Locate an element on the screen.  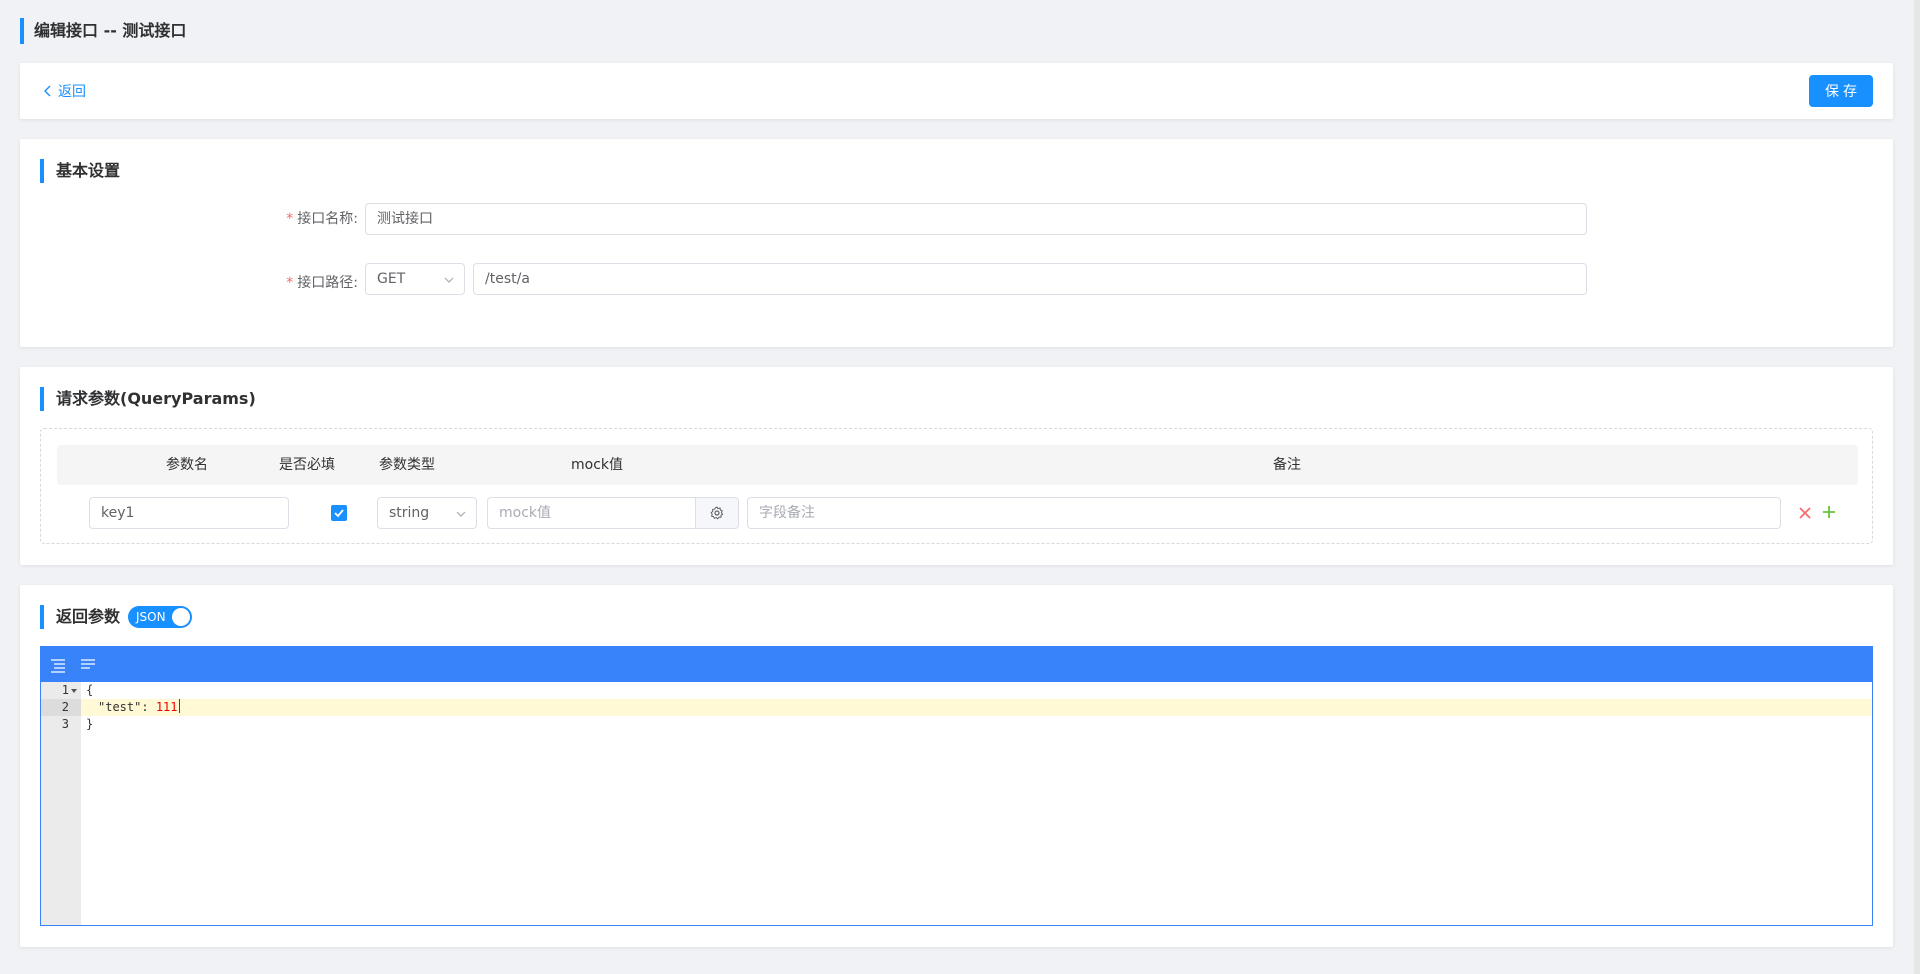
method-select-value: GET is located at coordinates (391, 279).